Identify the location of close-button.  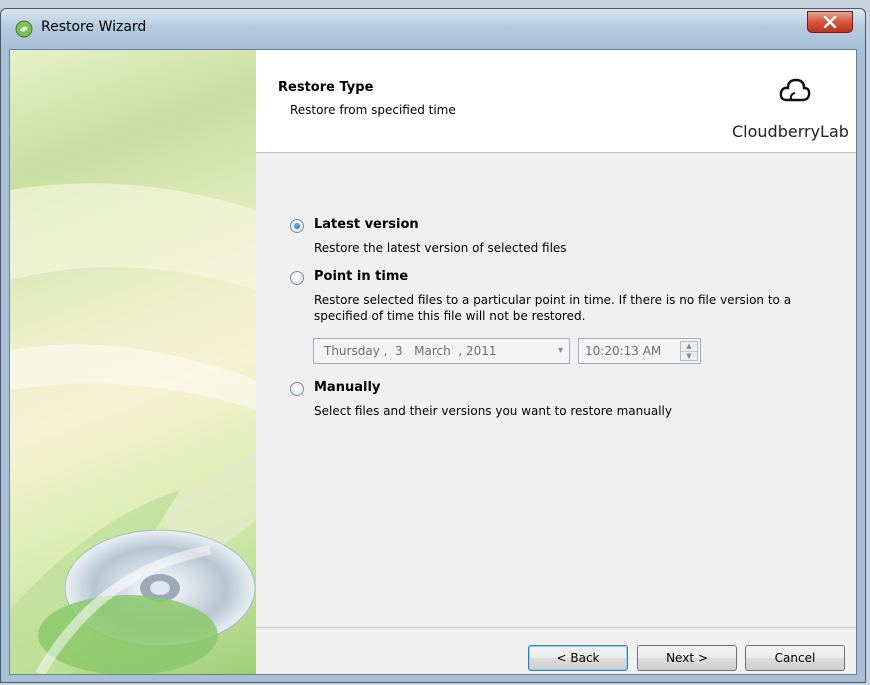
(830, 22).